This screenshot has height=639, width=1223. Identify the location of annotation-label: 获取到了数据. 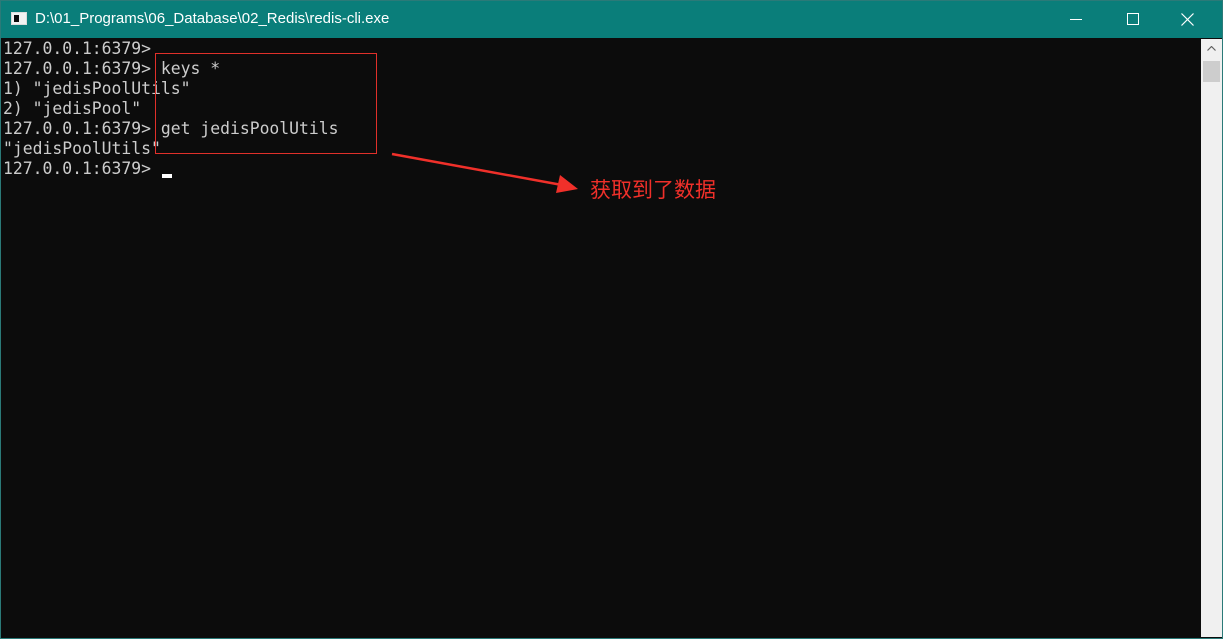
(653, 190).